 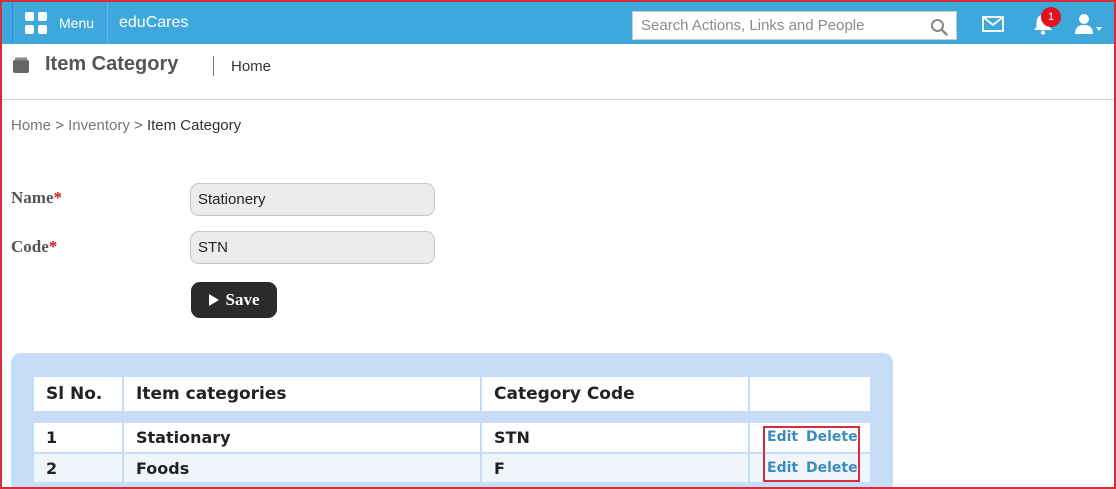 What do you see at coordinates (302, 438) in the screenshot?
I see `cell-category: Stationary` at bounding box center [302, 438].